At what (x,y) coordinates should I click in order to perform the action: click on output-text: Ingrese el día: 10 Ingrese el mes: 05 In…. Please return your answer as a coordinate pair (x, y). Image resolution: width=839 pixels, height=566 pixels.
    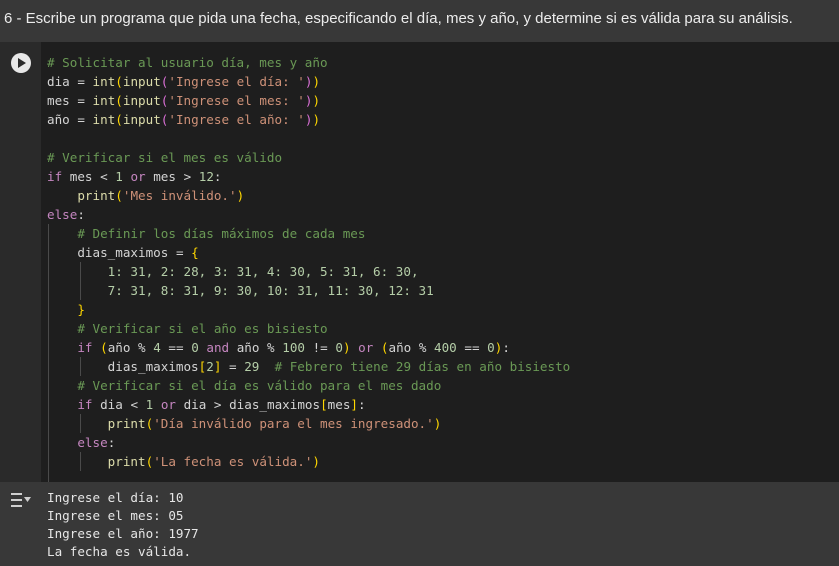
    Looking at the image, I should click on (123, 525).